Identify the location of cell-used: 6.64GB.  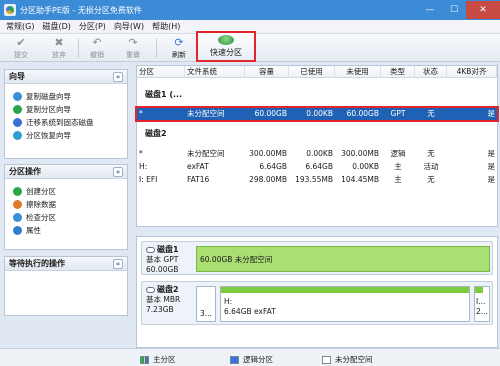
(319, 166).